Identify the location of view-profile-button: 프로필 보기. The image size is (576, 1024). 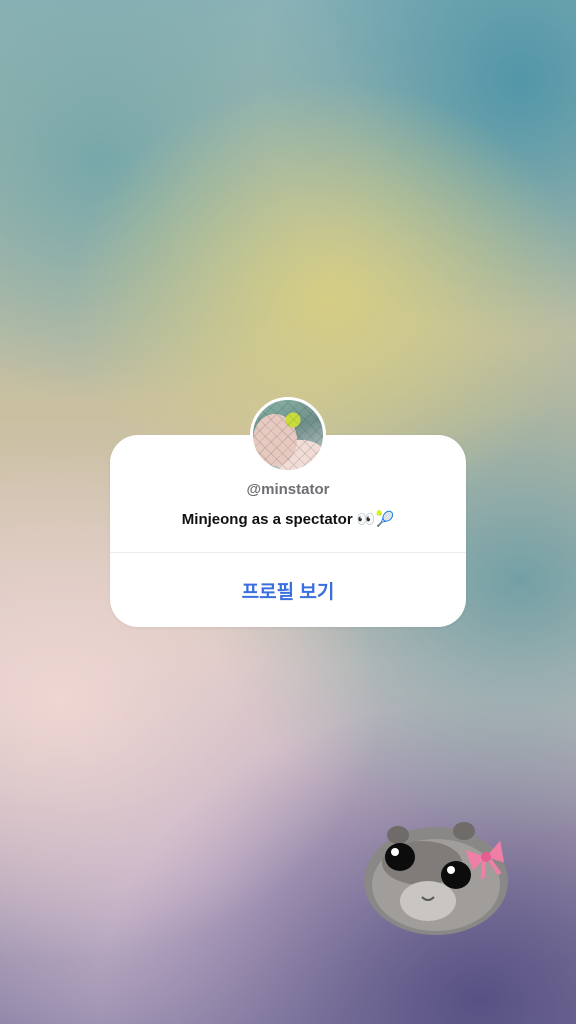
(288, 590).